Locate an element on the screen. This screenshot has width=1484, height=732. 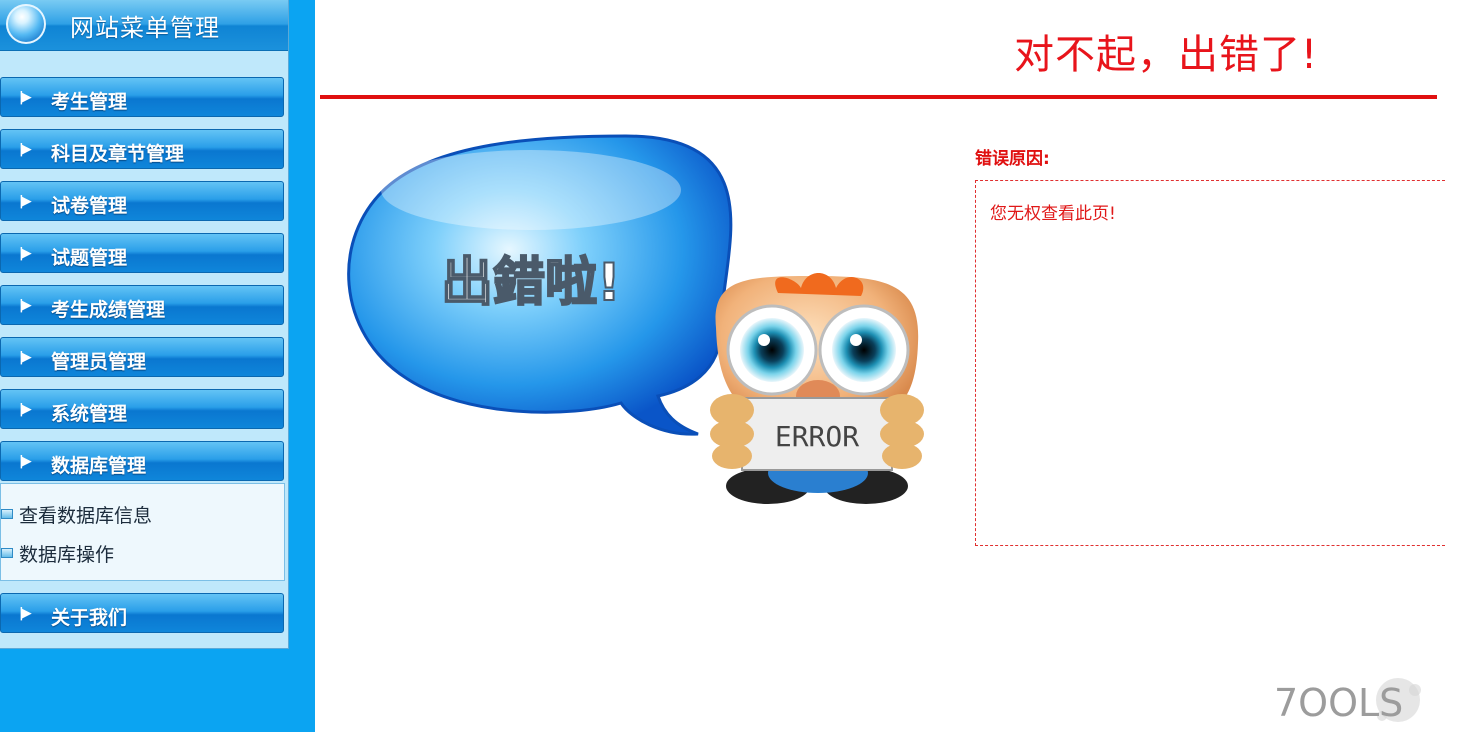
error-title: 对不起，出错了! is located at coordinates (1166, 55).